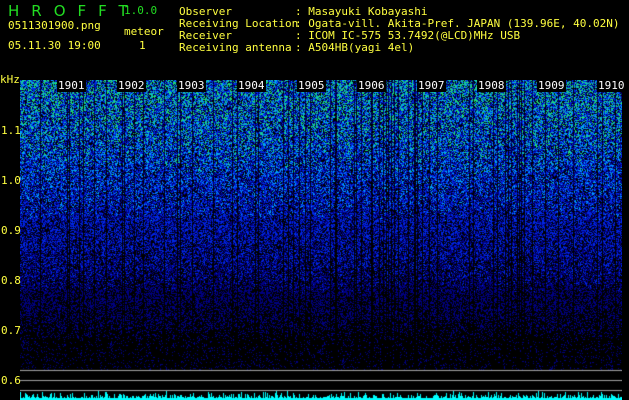 The image size is (629, 400). What do you see at coordinates (11, 180) in the screenshot?
I see `freq-tick: 1.0` at bounding box center [11, 180].